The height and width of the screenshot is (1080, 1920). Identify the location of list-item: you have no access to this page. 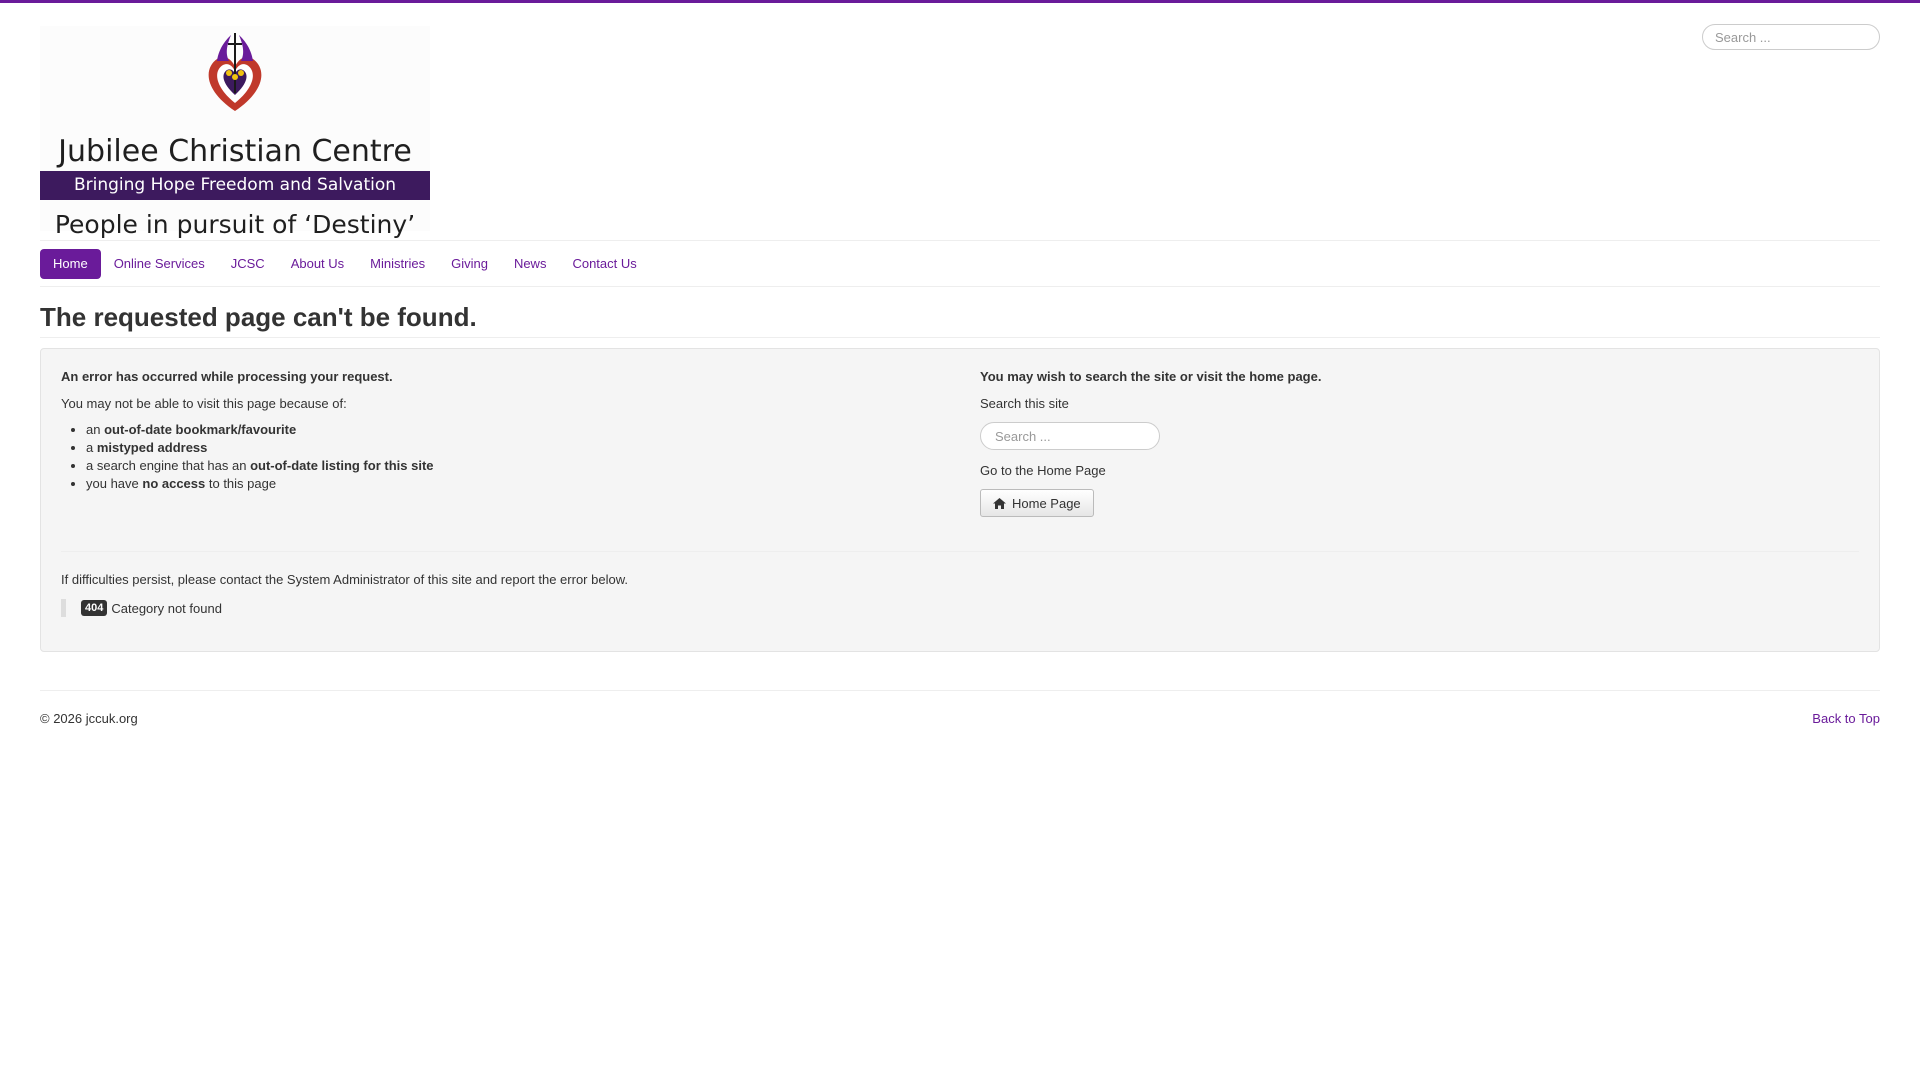
(513, 484).